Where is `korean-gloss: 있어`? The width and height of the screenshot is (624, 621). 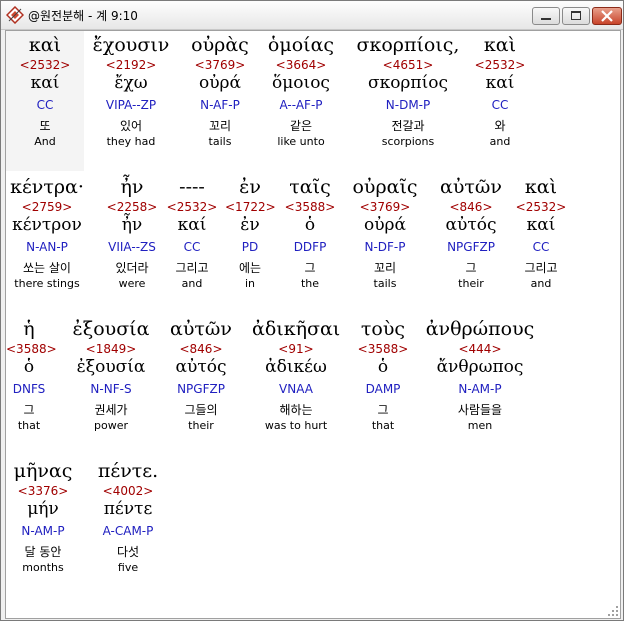
korean-gloss: 있어 is located at coordinates (131, 126).